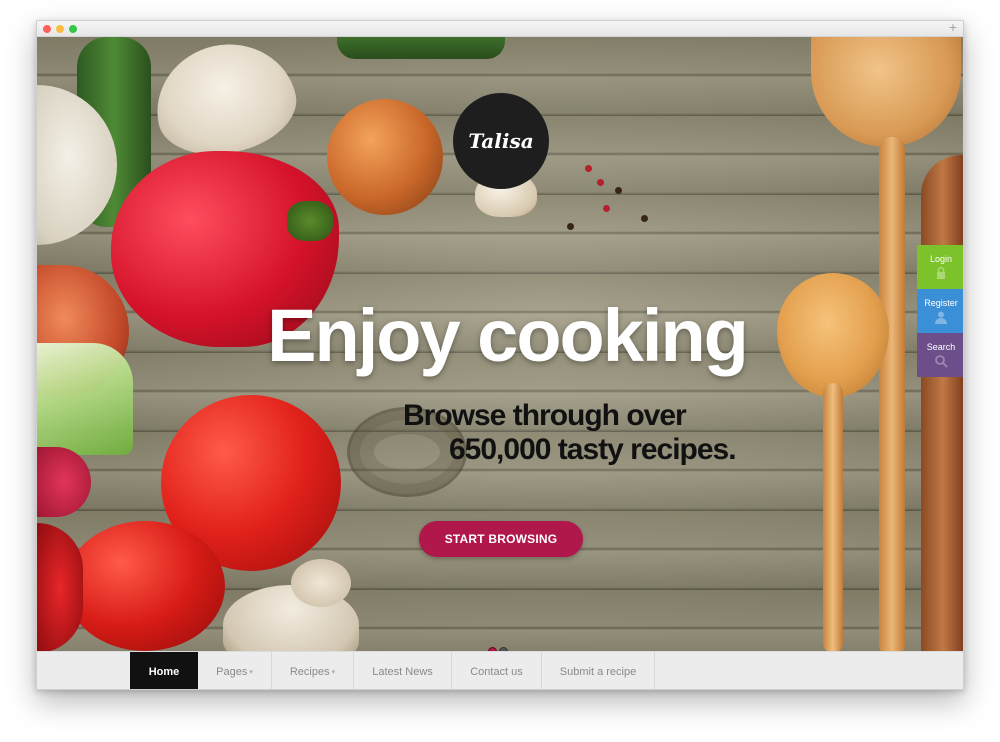 This screenshot has width=1000, height=742. What do you see at coordinates (310, 221) in the screenshot?
I see `pepper-stem-image` at bounding box center [310, 221].